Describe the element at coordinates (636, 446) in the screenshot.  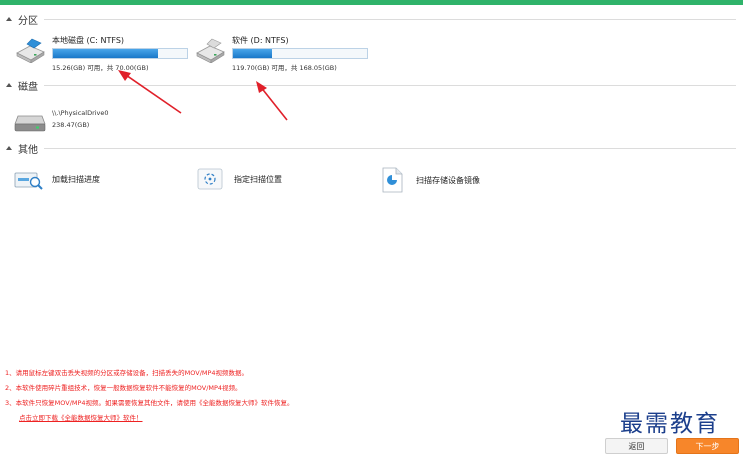
I see `back-button: 返回` at that location.